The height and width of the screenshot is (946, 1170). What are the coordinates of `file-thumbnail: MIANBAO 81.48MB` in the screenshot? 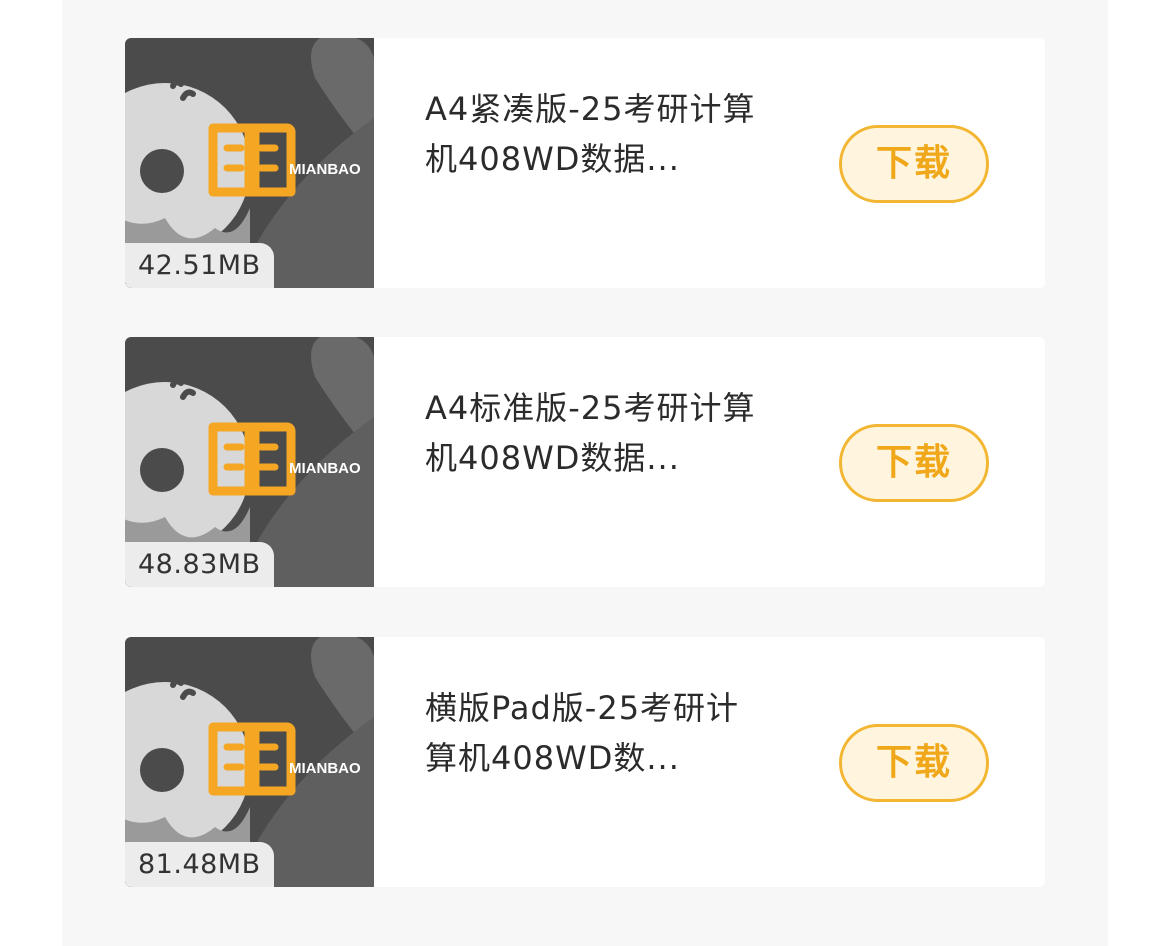 It's located at (249, 762).